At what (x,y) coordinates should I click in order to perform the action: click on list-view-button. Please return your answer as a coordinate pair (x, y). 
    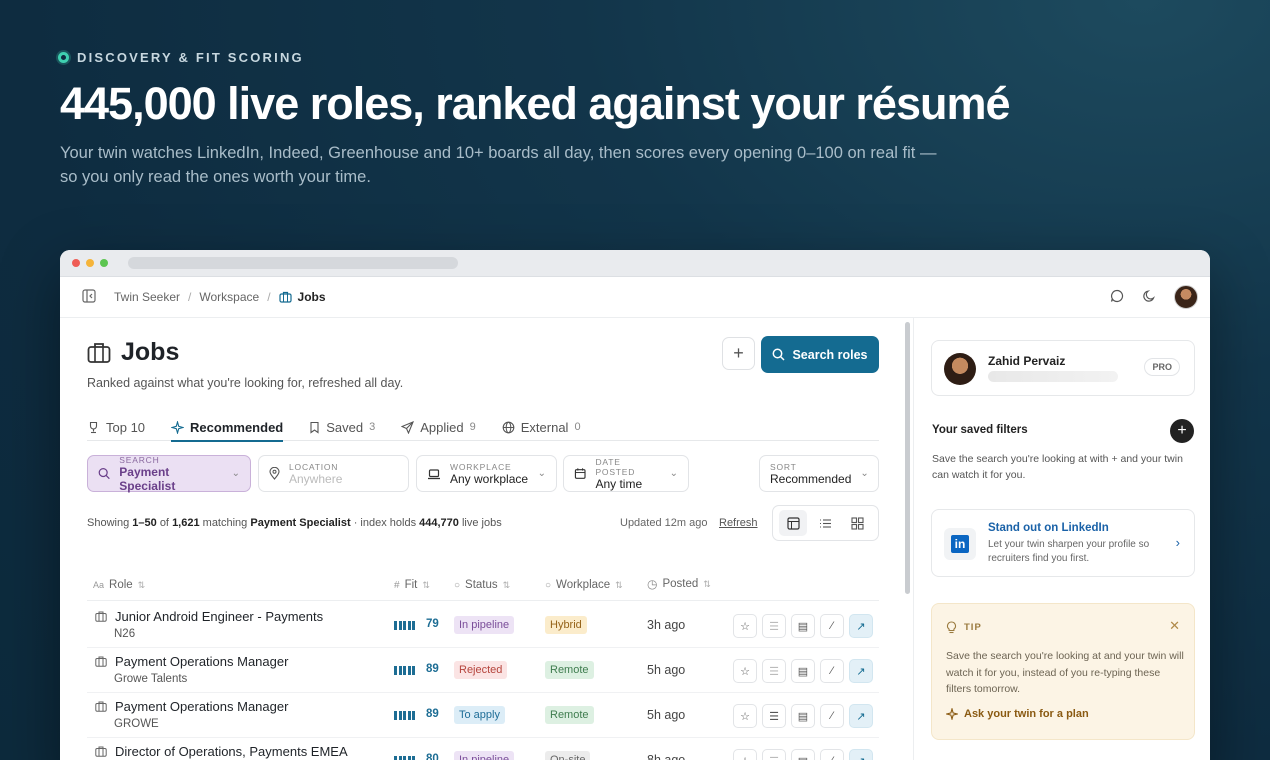
    Looking at the image, I should click on (825, 523).